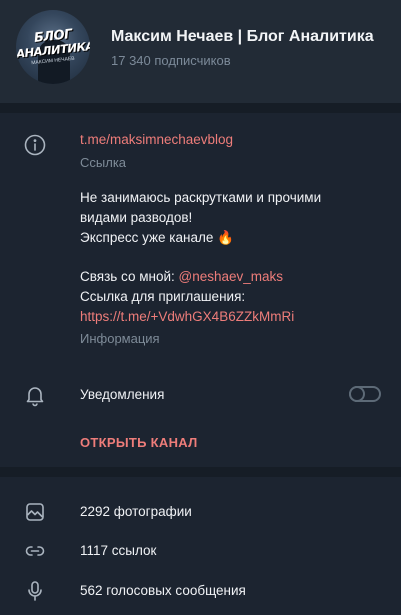 The image size is (401, 615). Describe the element at coordinates (225, 237) in the screenshot. I see `fire-emoji: 🔥` at that location.